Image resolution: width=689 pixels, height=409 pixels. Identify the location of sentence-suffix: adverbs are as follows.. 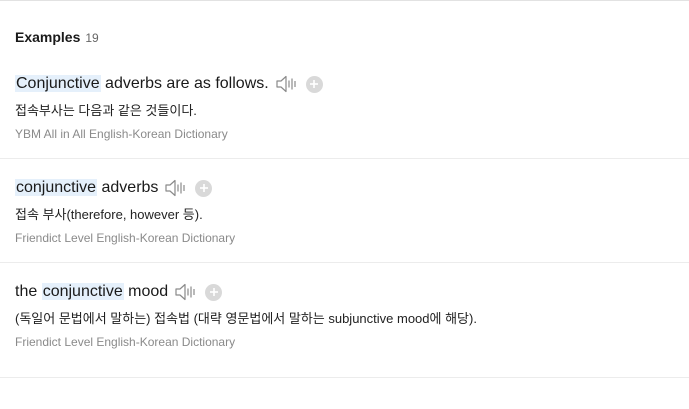
(184, 83).